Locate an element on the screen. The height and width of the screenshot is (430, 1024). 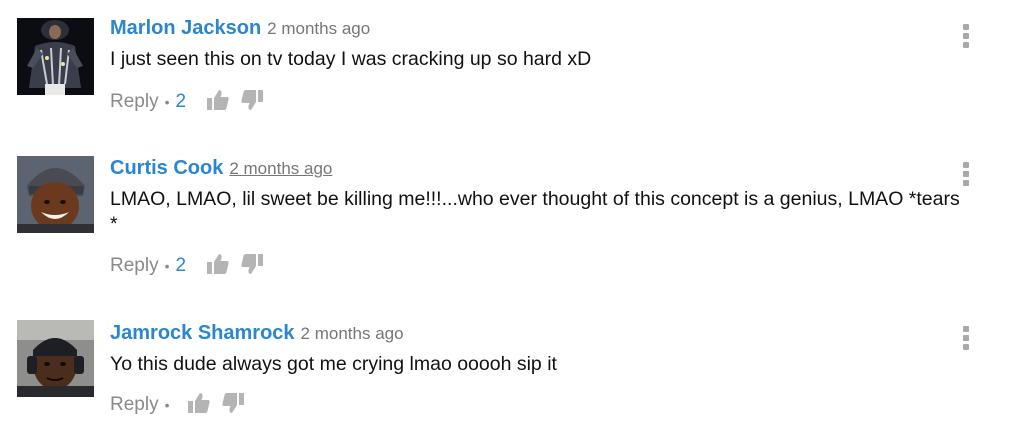
author-name: Curtis Cook is located at coordinates (166, 168).